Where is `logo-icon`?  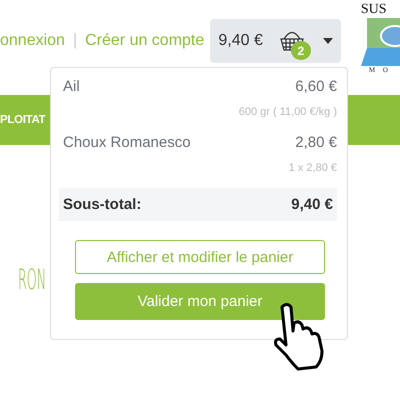
logo-icon is located at coordinates (380, 42).